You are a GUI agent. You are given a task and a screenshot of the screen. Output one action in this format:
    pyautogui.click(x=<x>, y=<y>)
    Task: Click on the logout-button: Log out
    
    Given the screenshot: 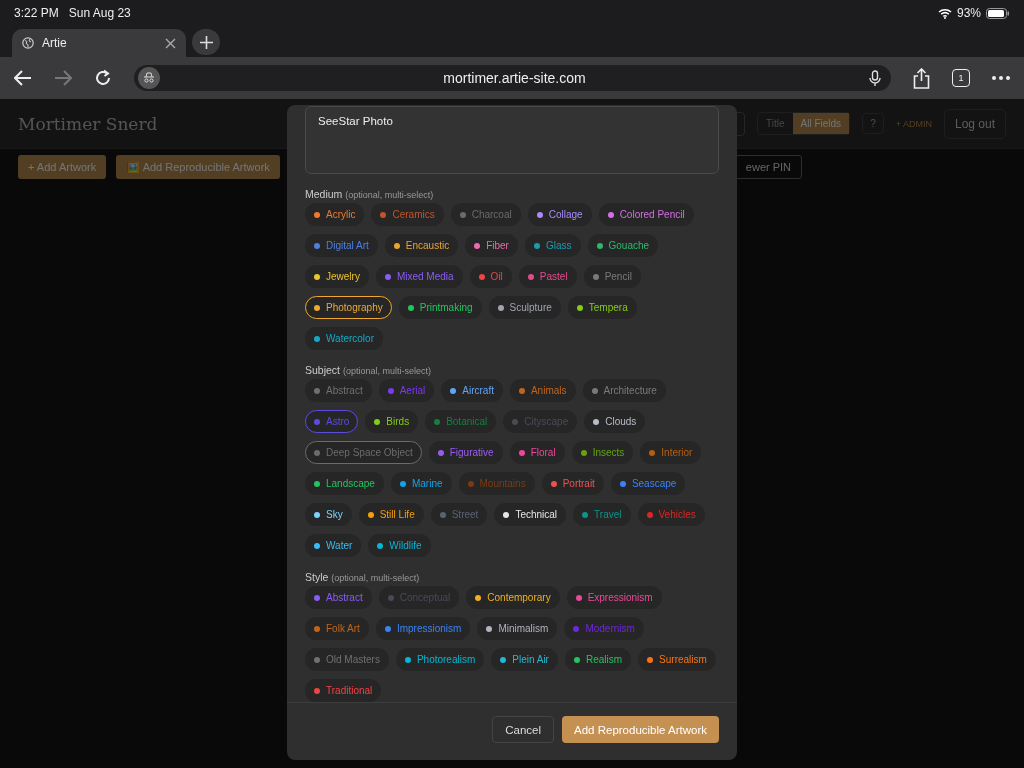 What is the action you would take?
    pyautogui.click(x=974, y=123)
    